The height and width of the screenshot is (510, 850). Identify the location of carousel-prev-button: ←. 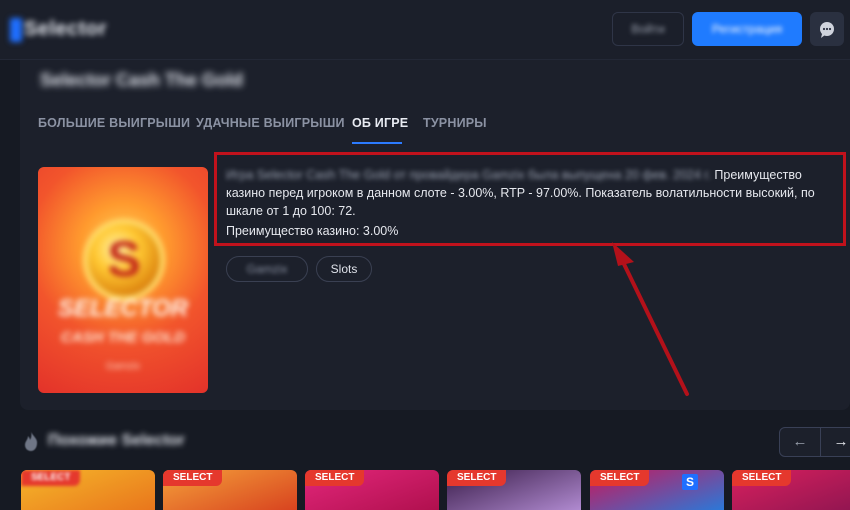
(800, 442).